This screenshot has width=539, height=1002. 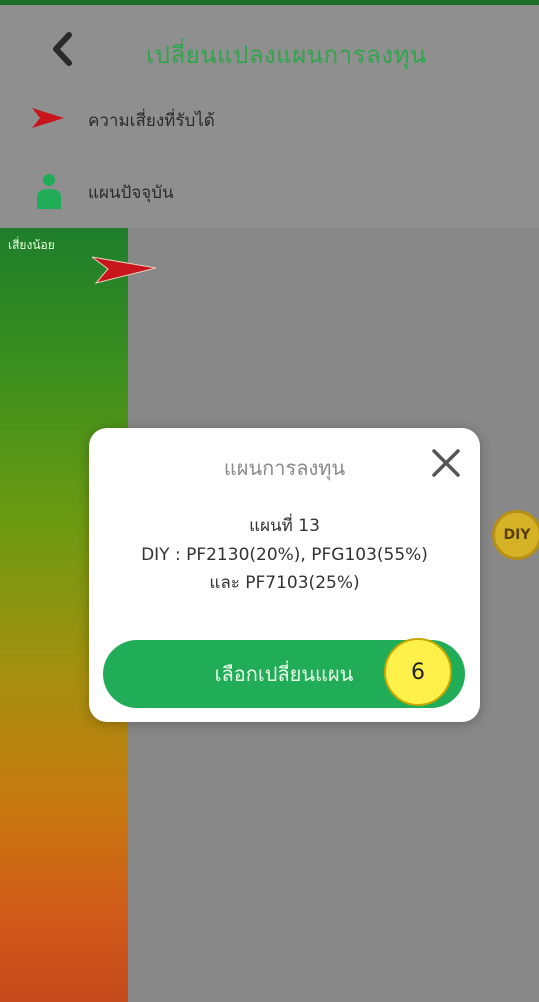 What do you see at coordinates (48, 120) in the screenshot?
I see `red-arrow-icon` at bounding box center [48, 120].